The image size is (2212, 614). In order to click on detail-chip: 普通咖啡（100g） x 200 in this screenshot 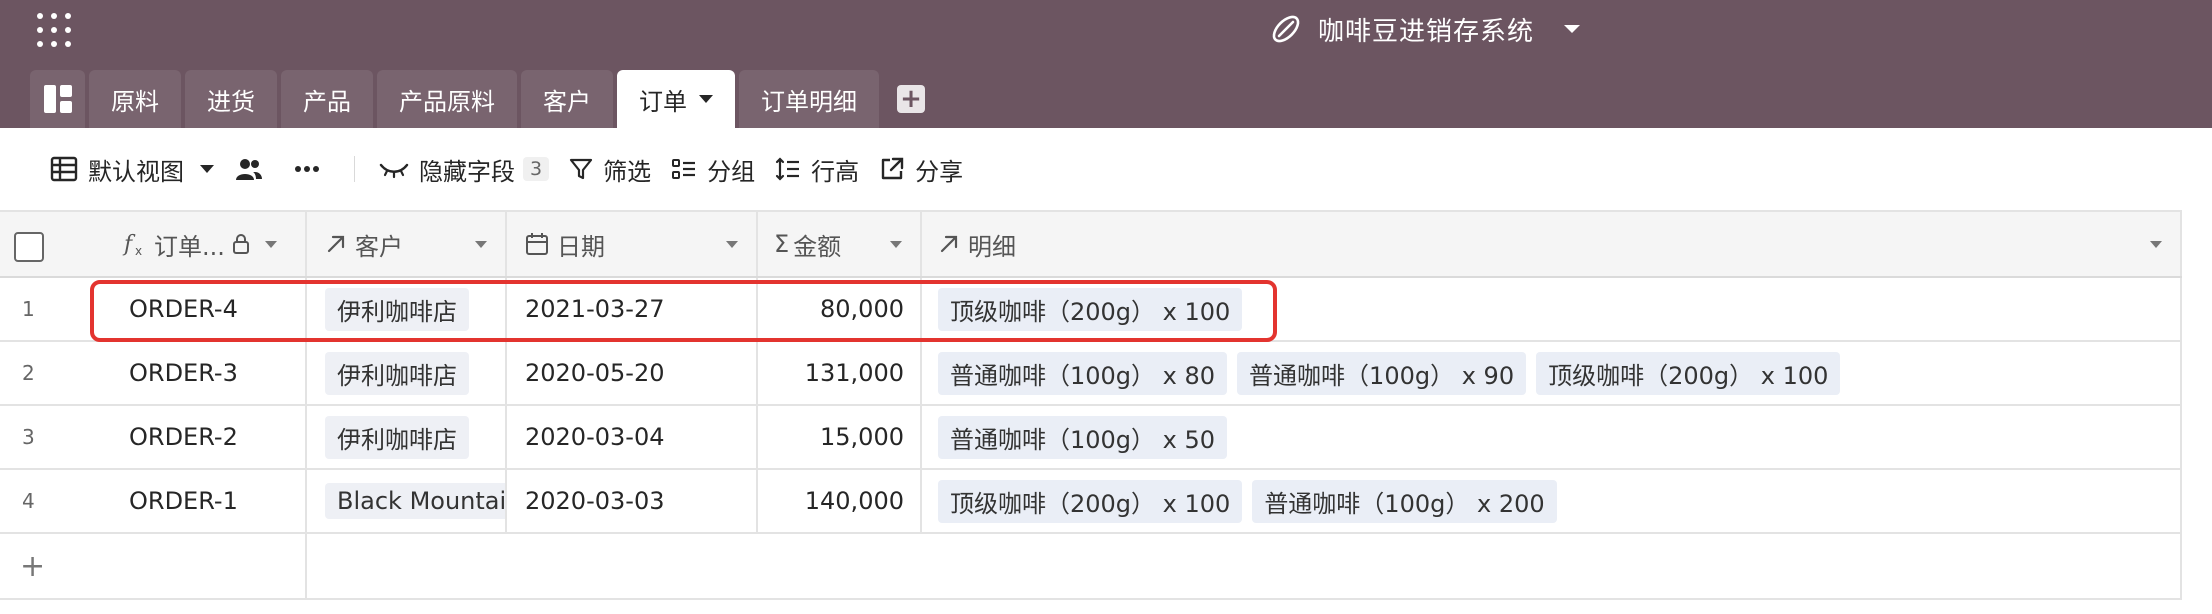, I will do `click(1404, 501)`.